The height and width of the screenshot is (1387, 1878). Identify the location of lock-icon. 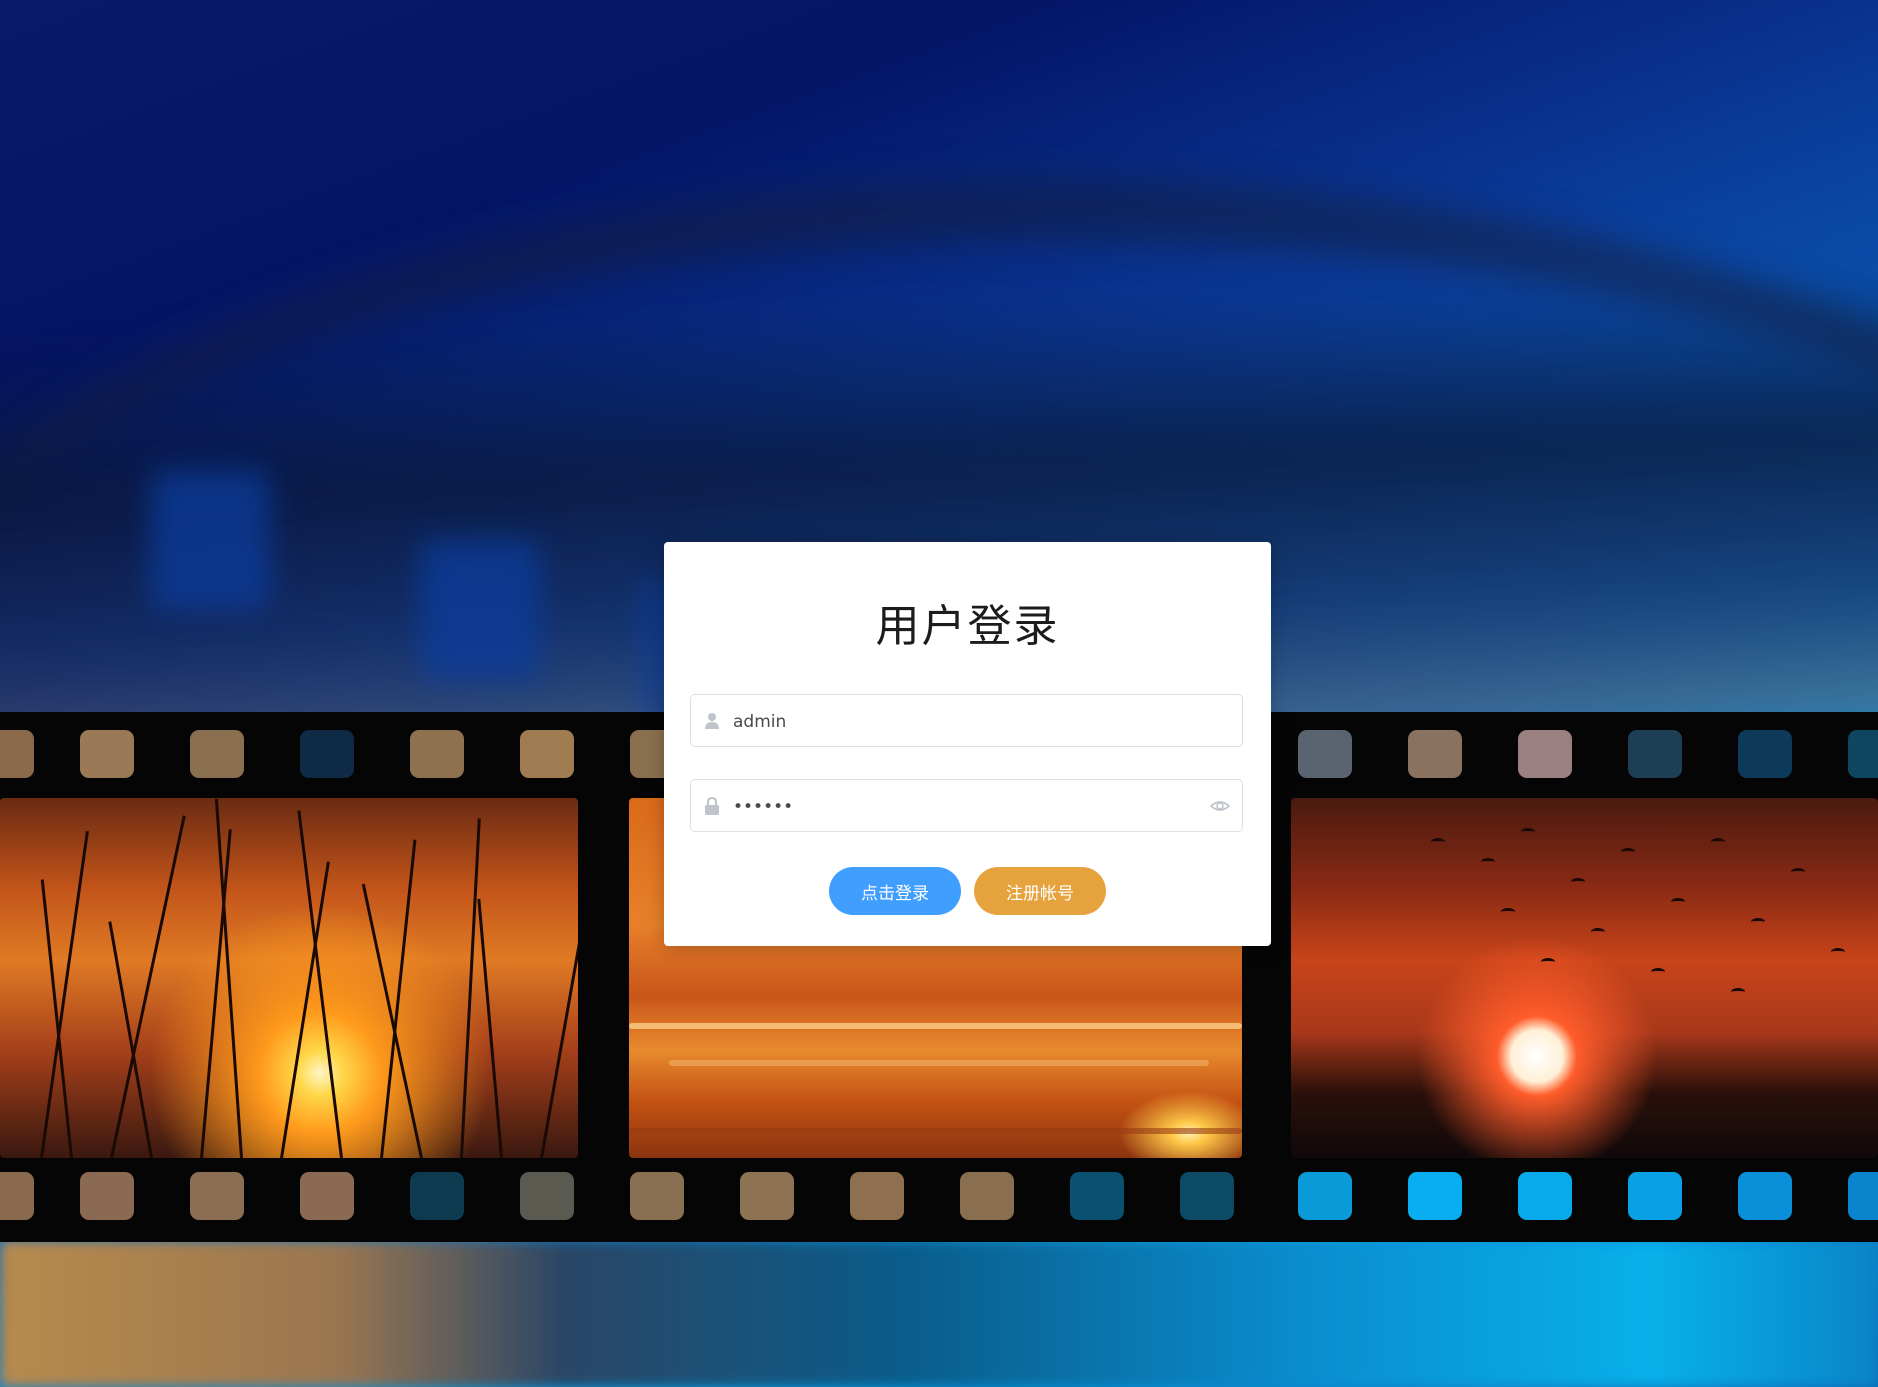
(712, 806).